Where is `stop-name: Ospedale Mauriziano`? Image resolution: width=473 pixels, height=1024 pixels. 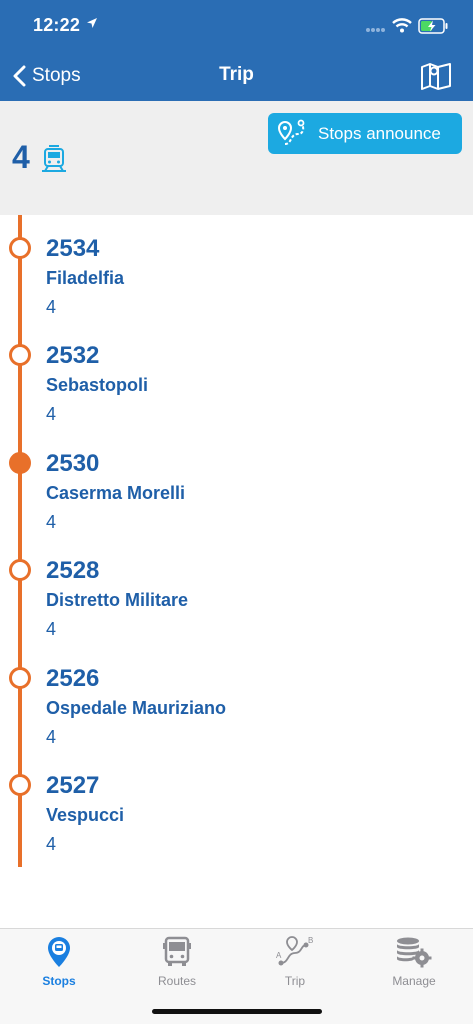
stop-name: Ospedale Mauriziano is located at coordinates (136, 708).